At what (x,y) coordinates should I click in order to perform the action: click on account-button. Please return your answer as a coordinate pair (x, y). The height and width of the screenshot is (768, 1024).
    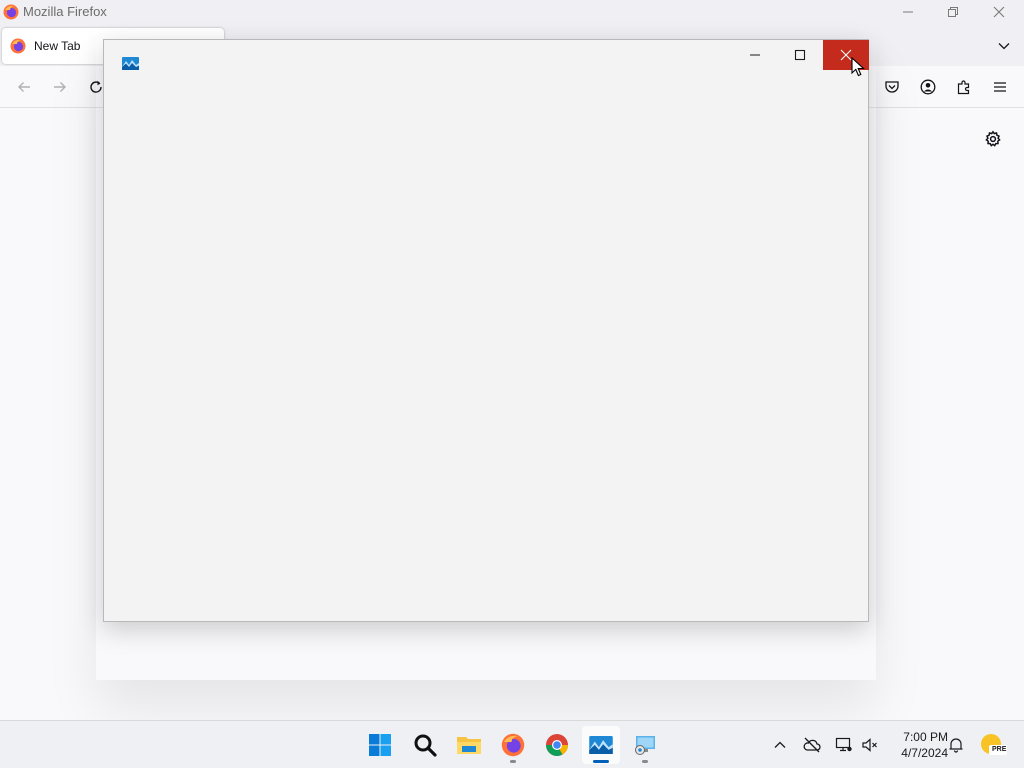
    Looking at the image, I should click on (928, 87).